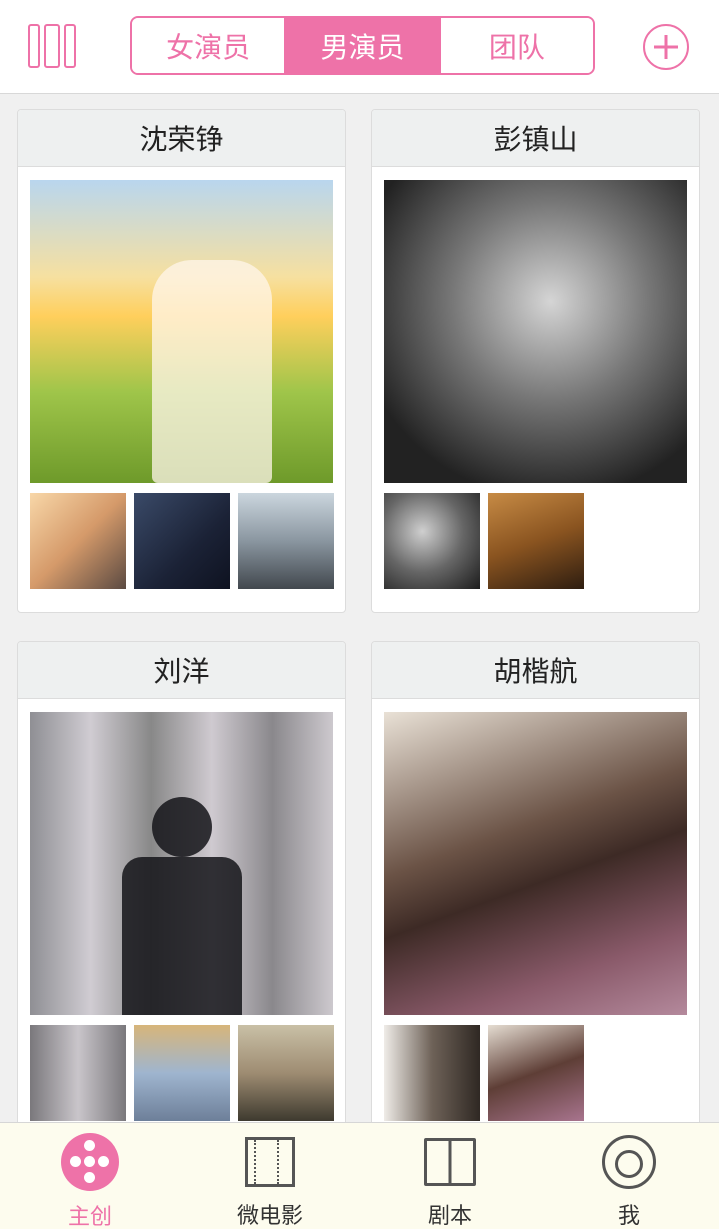 The width and height of the screenshot is (719, 1229). I want to click on tab-teams: 团队, so click(515, 45).